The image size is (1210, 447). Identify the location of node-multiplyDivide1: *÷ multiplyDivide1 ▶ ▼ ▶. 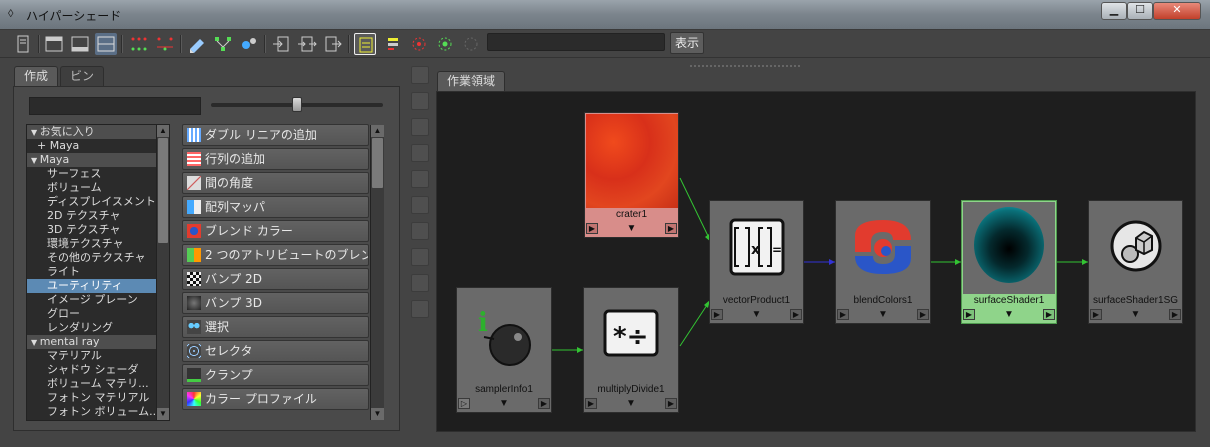
(631, 350).